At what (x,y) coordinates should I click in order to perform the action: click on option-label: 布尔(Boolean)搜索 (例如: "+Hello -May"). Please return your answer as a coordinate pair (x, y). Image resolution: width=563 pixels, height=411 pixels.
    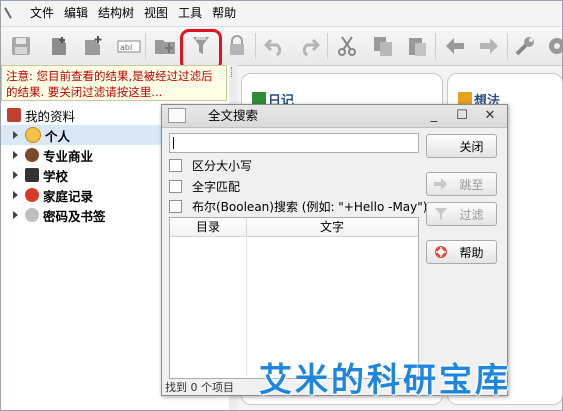
    Looking at the image, I should click on (310, 207).